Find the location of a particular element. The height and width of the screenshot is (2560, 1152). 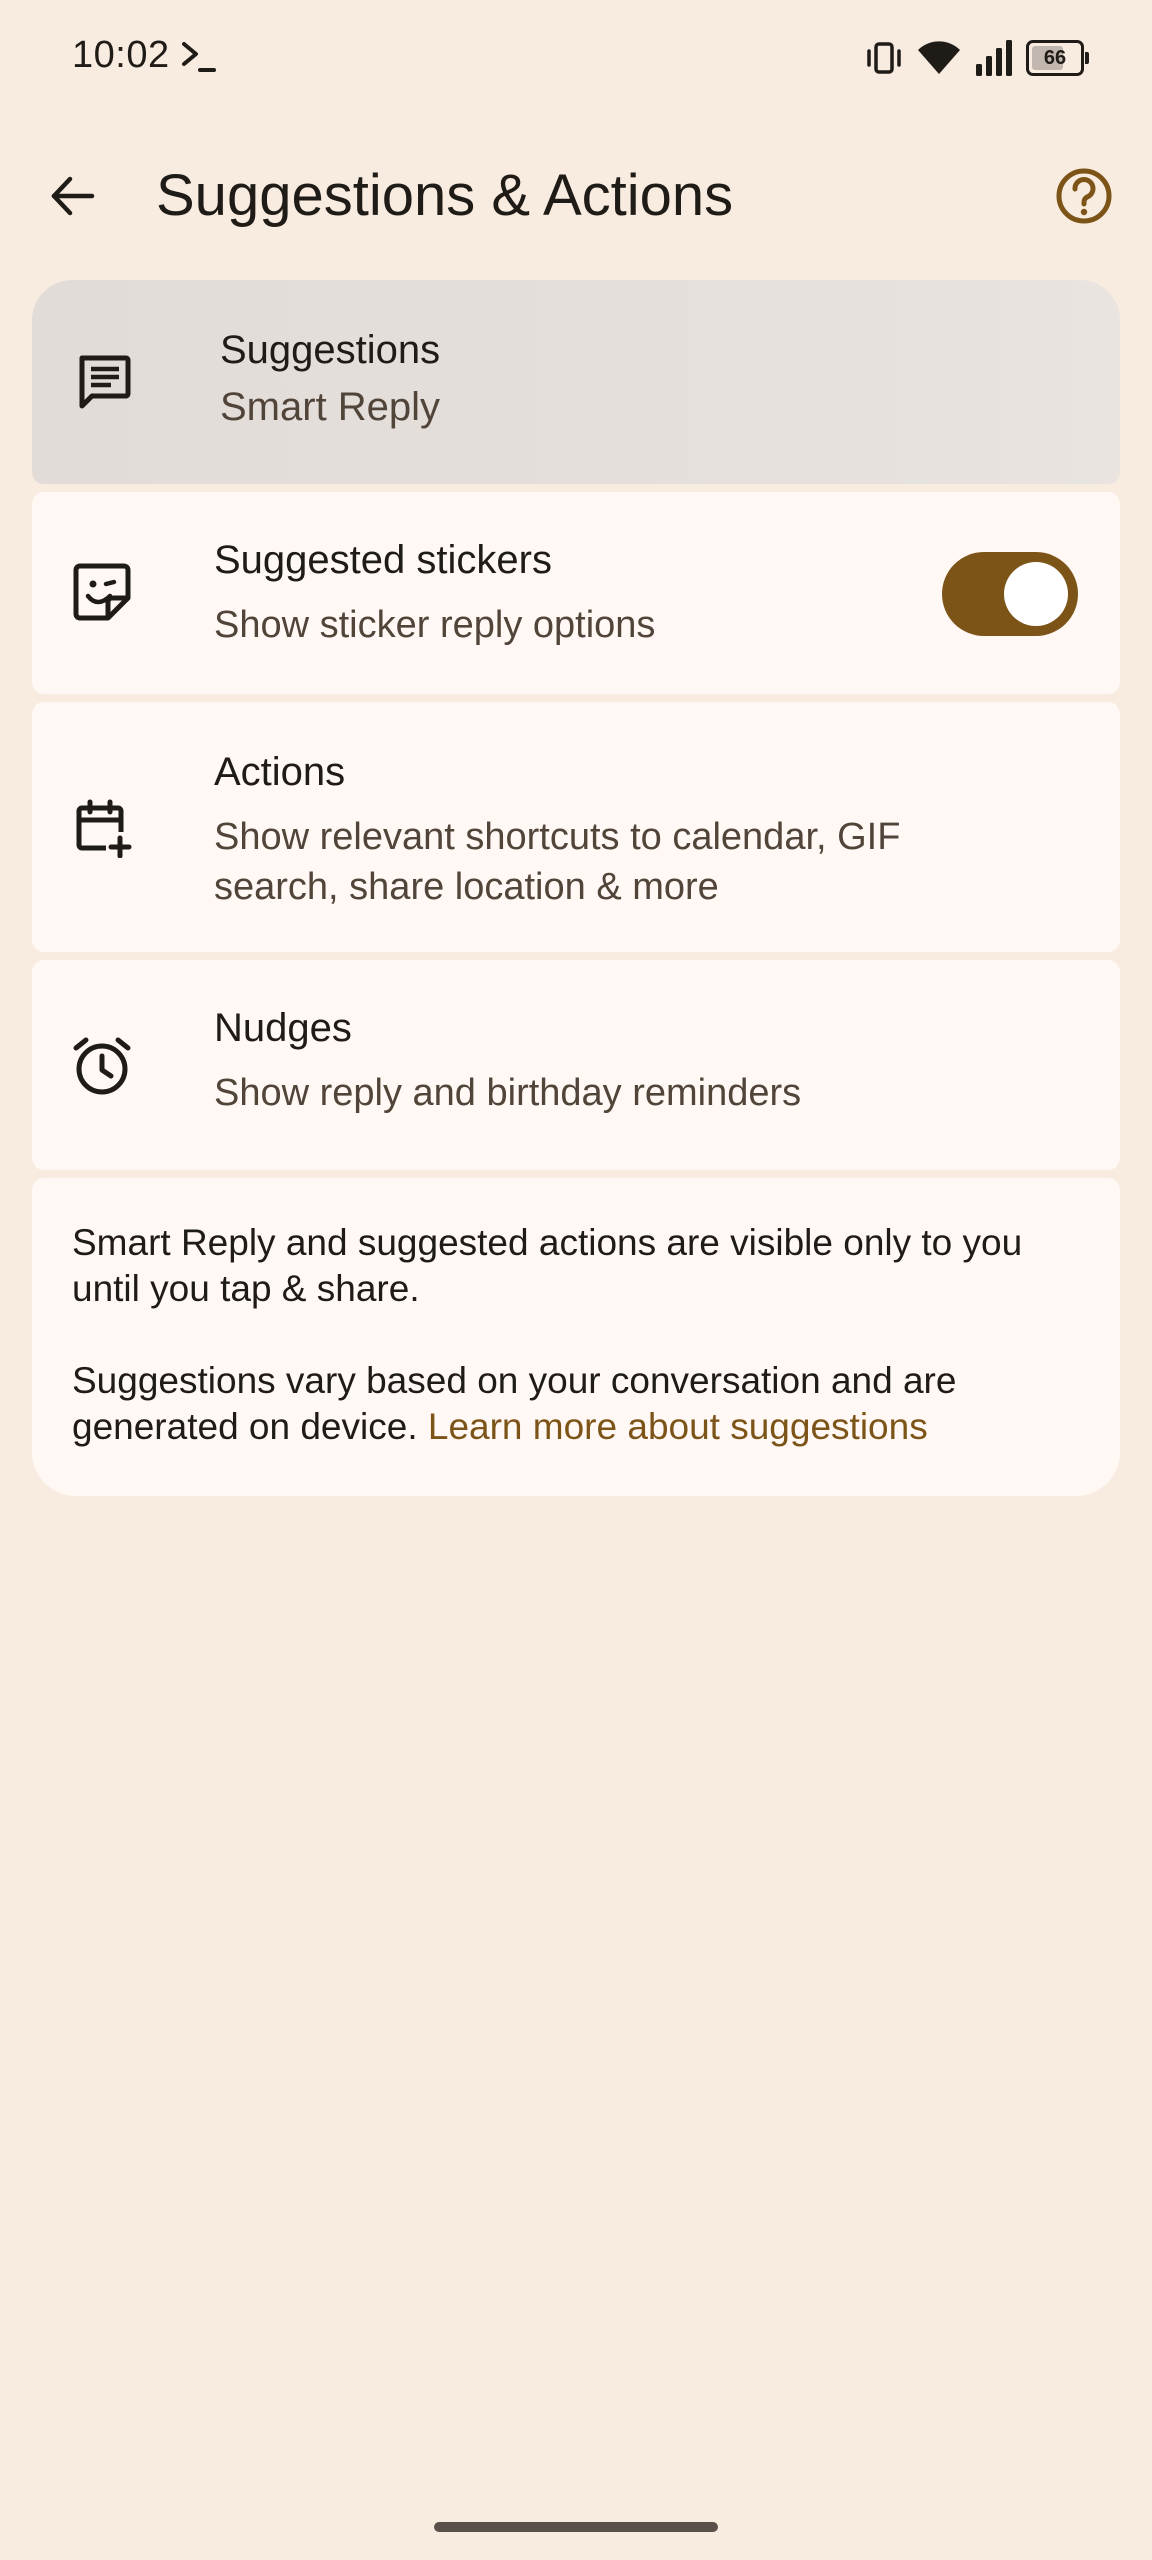

sticker-icon is located at coordinates (102, 592).